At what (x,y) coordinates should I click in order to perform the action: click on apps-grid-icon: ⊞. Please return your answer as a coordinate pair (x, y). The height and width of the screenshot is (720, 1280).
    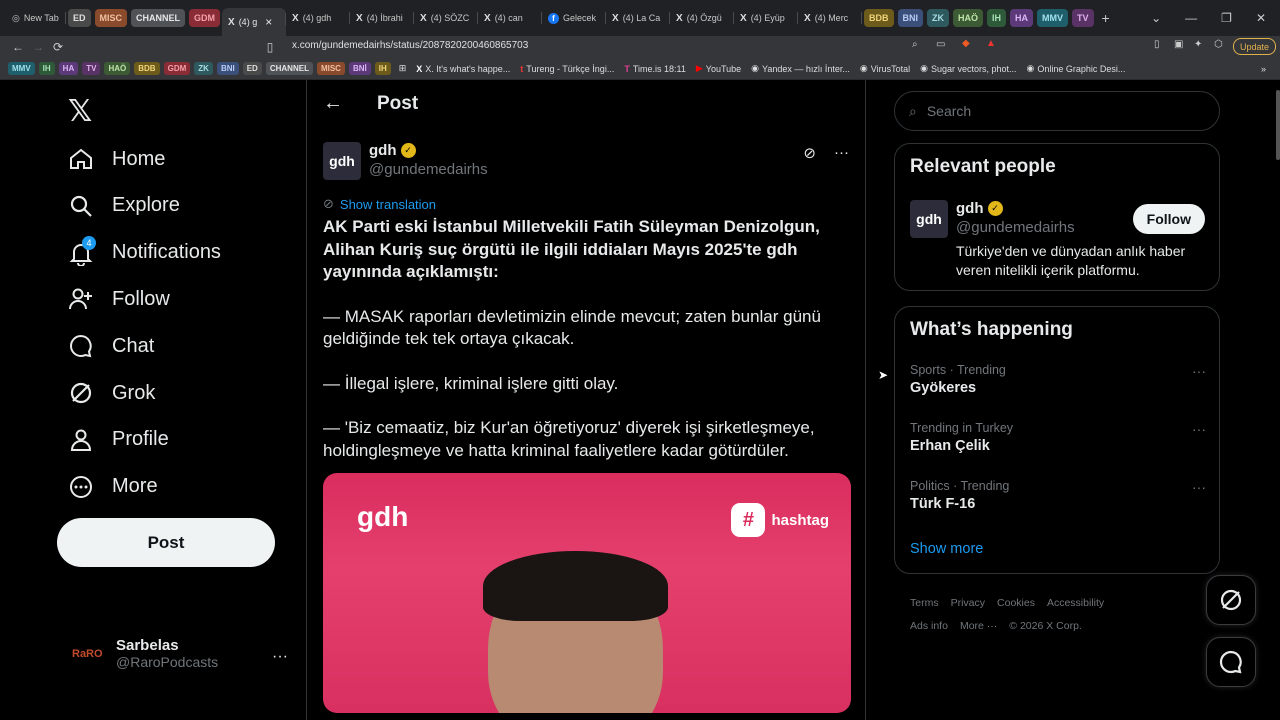
    Looking at the image, I should click on (403, 68).